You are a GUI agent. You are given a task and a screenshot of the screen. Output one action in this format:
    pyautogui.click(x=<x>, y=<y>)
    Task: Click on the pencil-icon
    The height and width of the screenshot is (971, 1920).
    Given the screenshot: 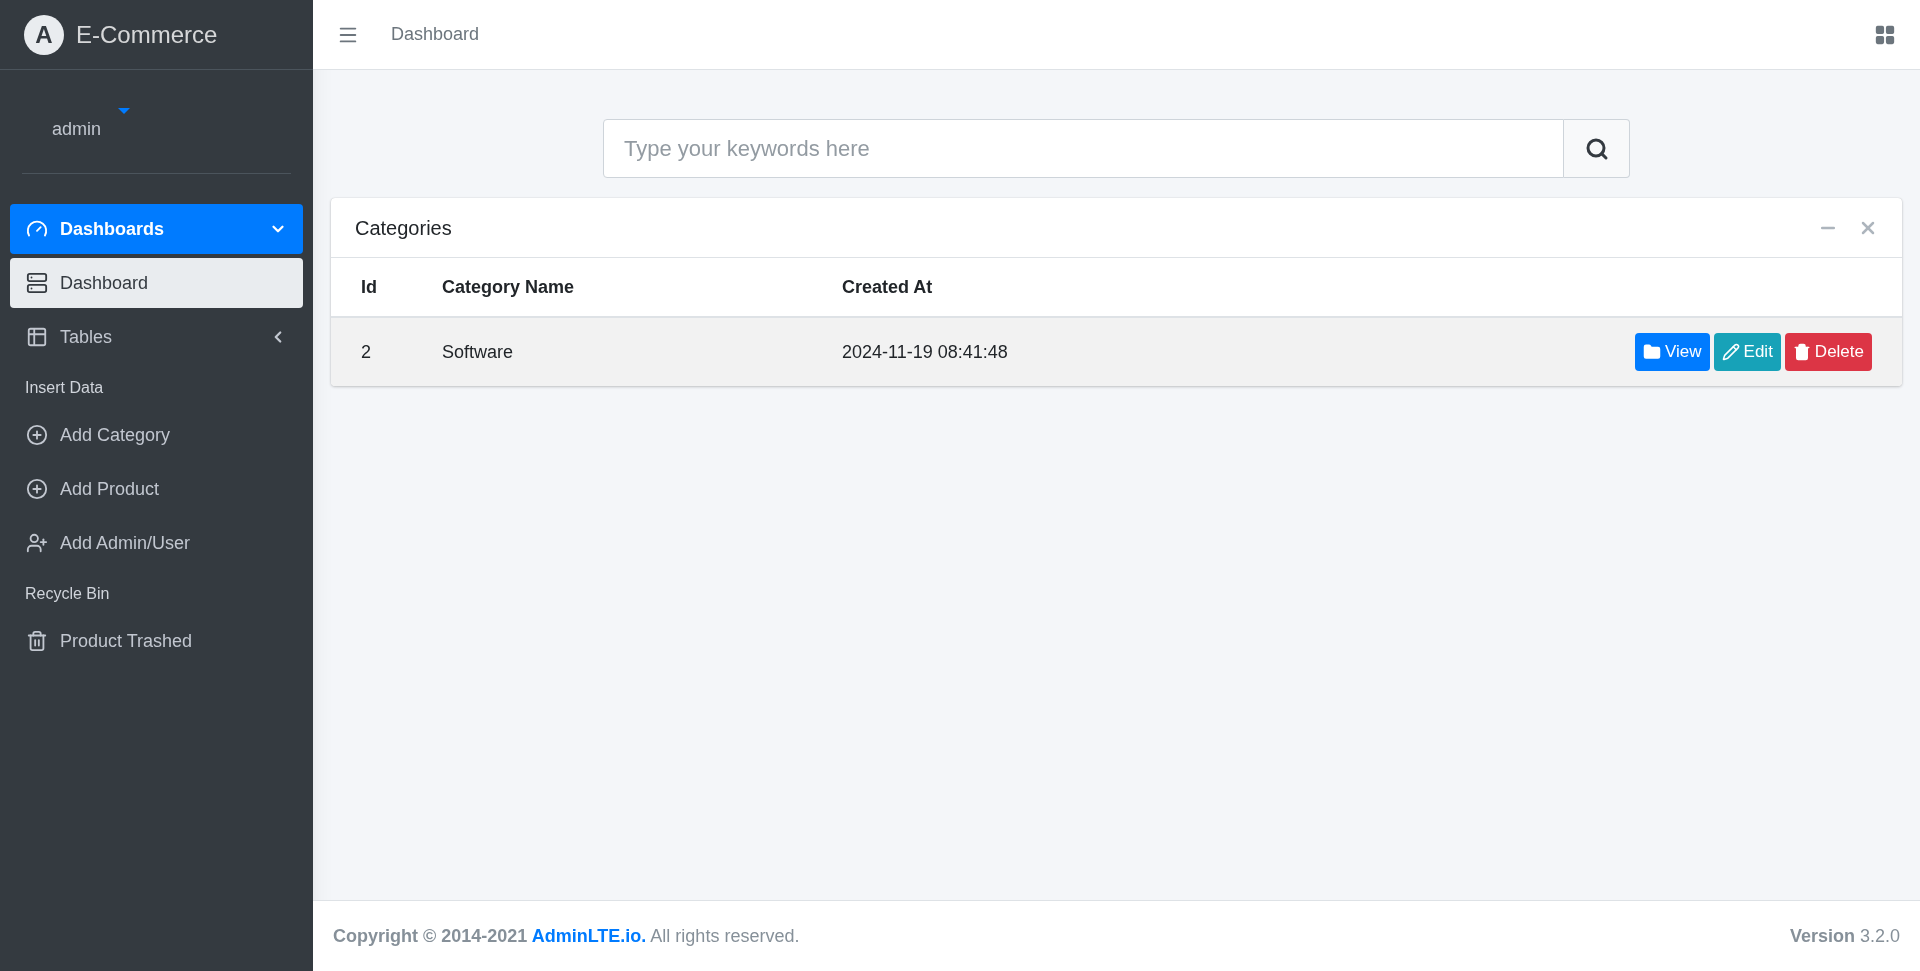 What is the action you would take?
    pyautogui.click(x=1730, y=352)
    